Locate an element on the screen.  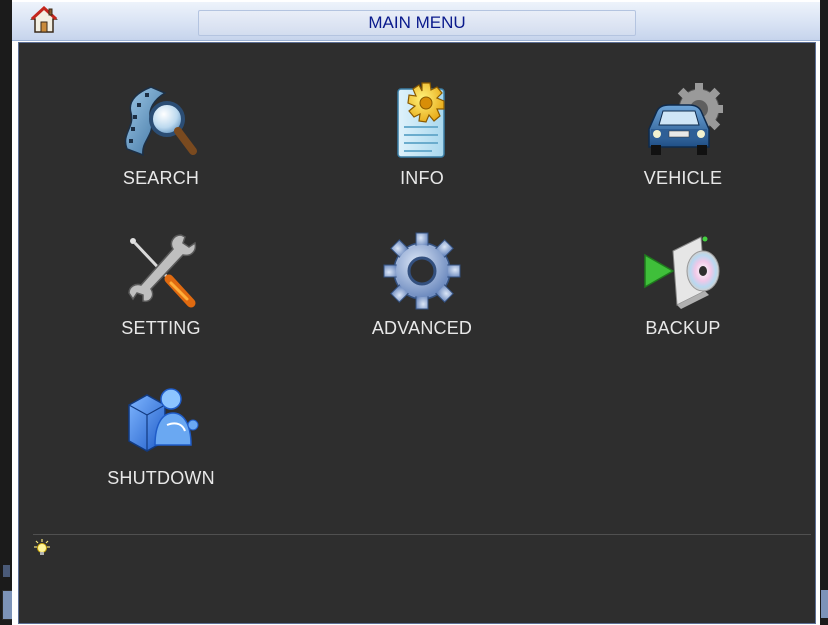
title-bar: MAIN MENU is located at coordinates (416, 21).